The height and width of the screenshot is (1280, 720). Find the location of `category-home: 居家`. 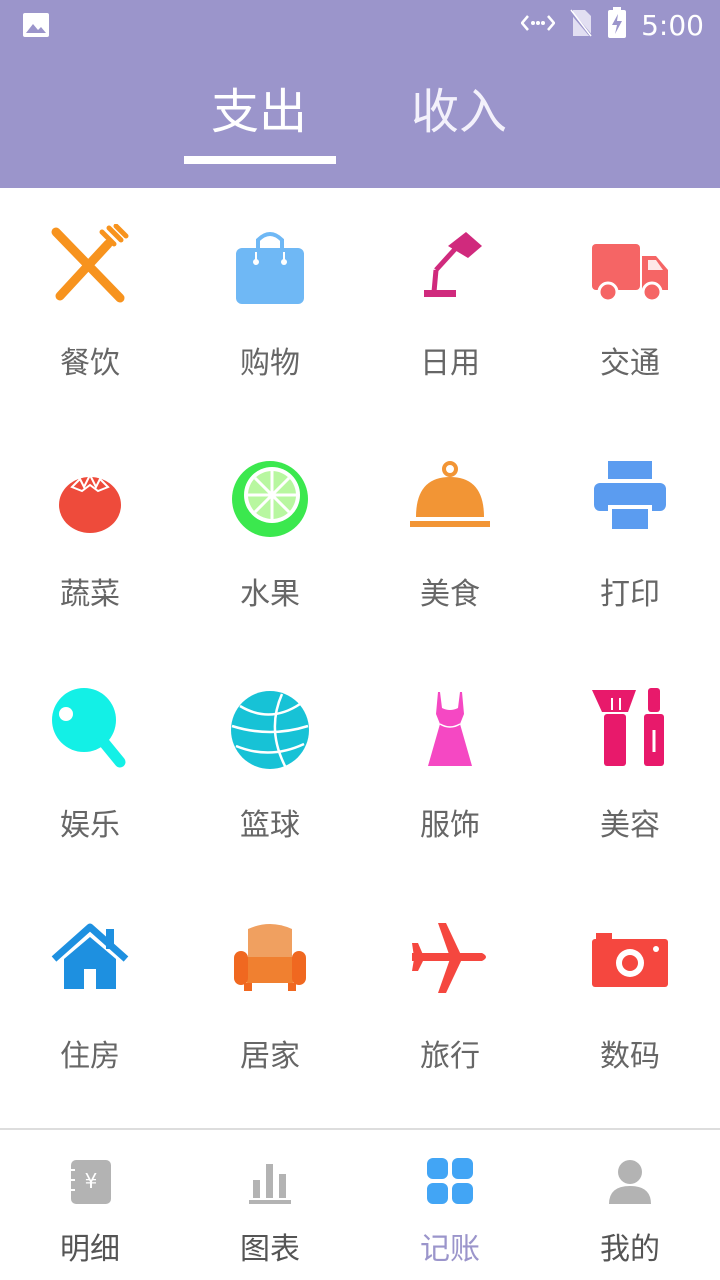

category-home: 居家 is located at coordinates (270, 996).